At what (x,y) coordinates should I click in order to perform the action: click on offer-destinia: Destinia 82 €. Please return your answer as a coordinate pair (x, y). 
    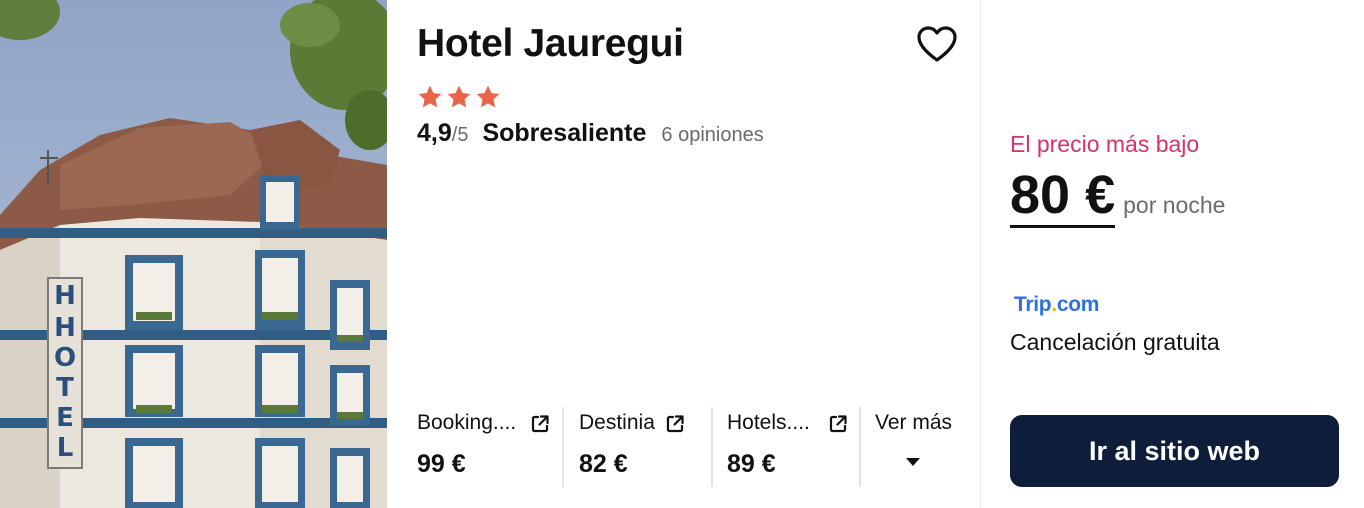
    Looking at the image, I should click on (634, 446).